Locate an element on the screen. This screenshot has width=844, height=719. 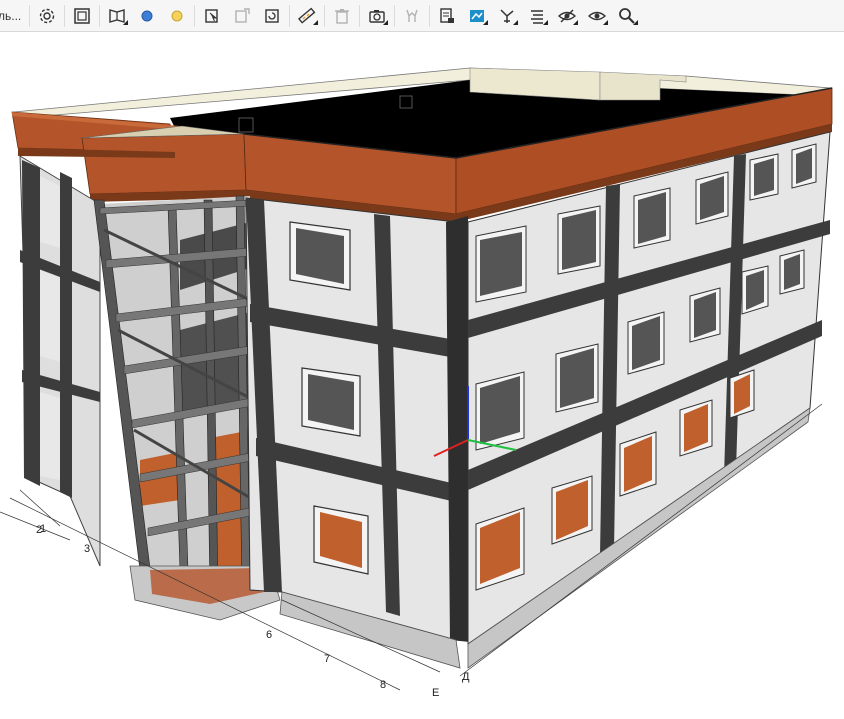
element-move-button is located at coordinates (242, 16).